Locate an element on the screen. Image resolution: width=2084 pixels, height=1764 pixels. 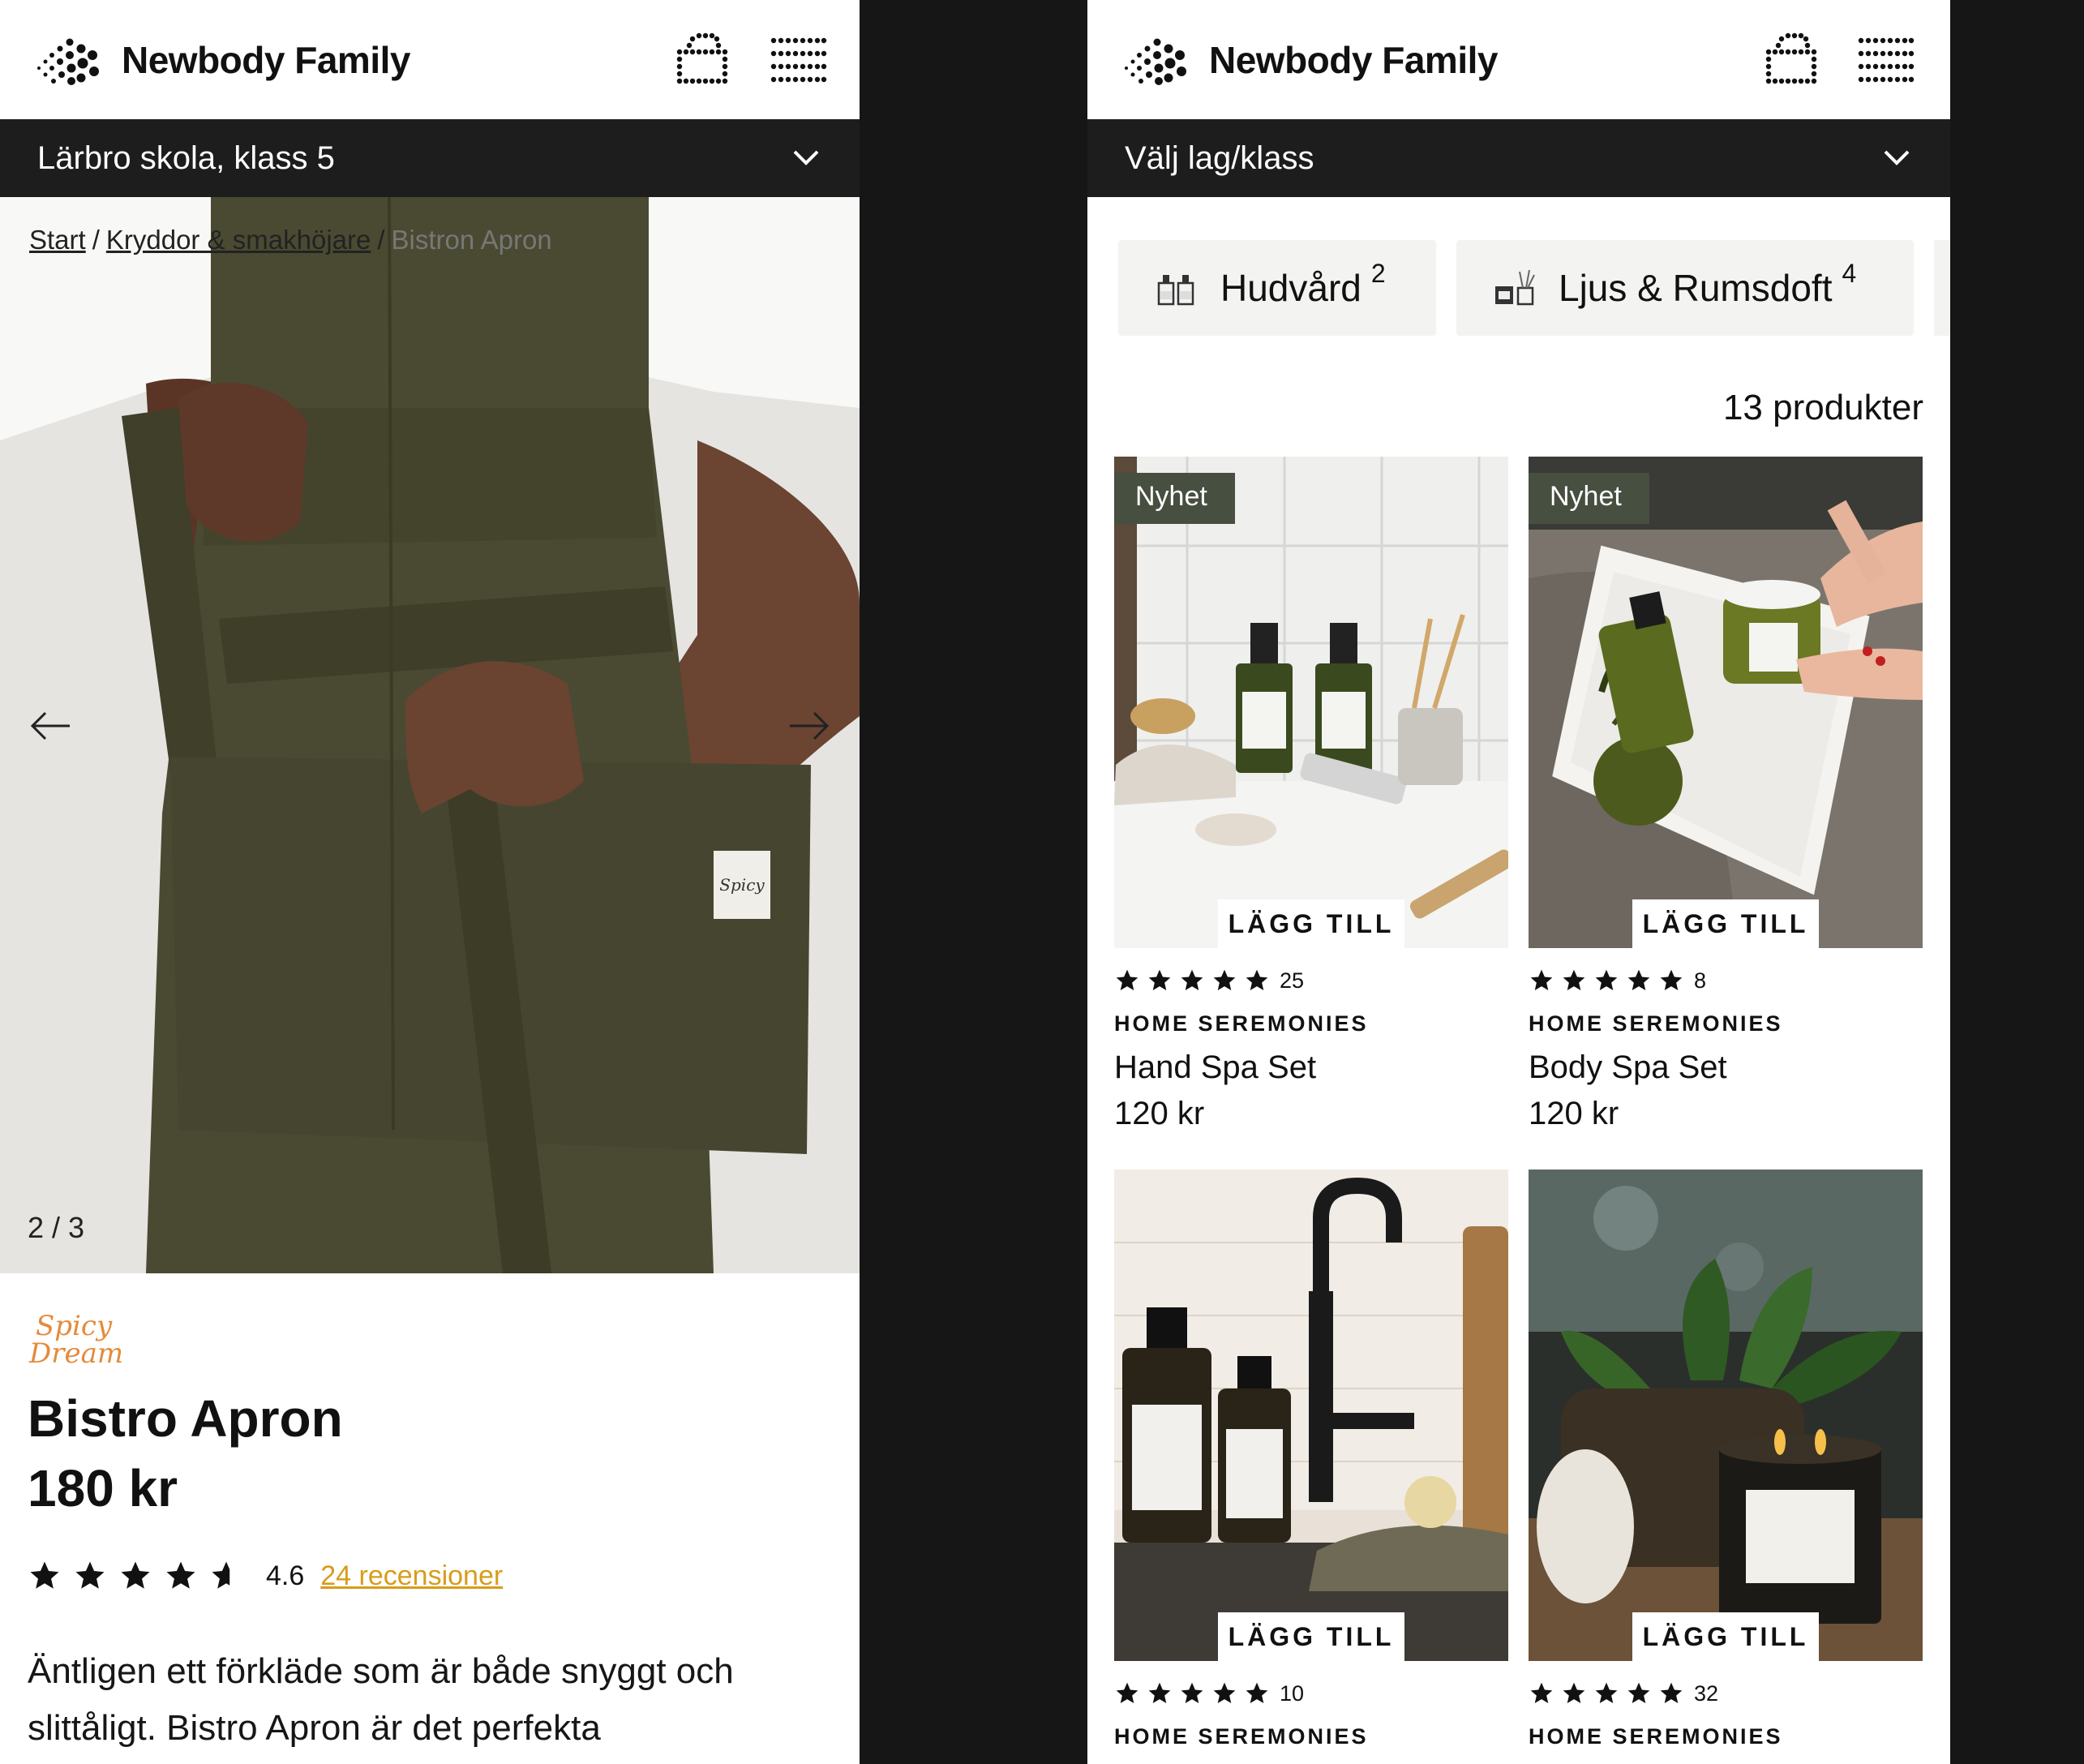
breadcrumb-category-link: Kryddor & smakhöjare is located at coordinates (238, 240).